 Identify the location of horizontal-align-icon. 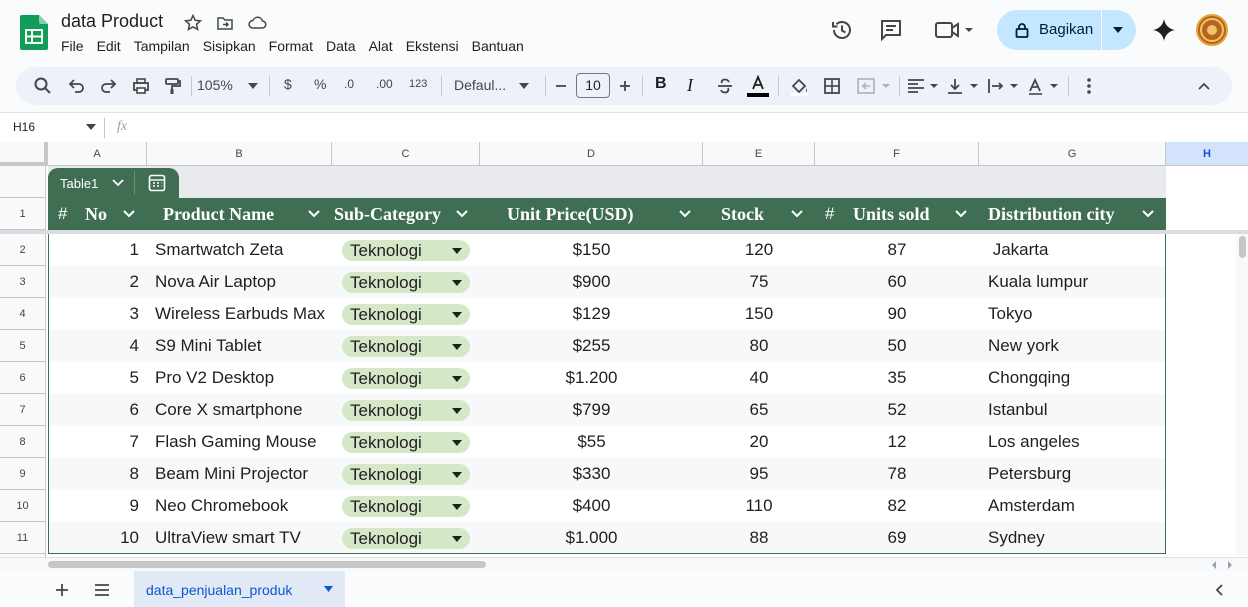
(923, 86).